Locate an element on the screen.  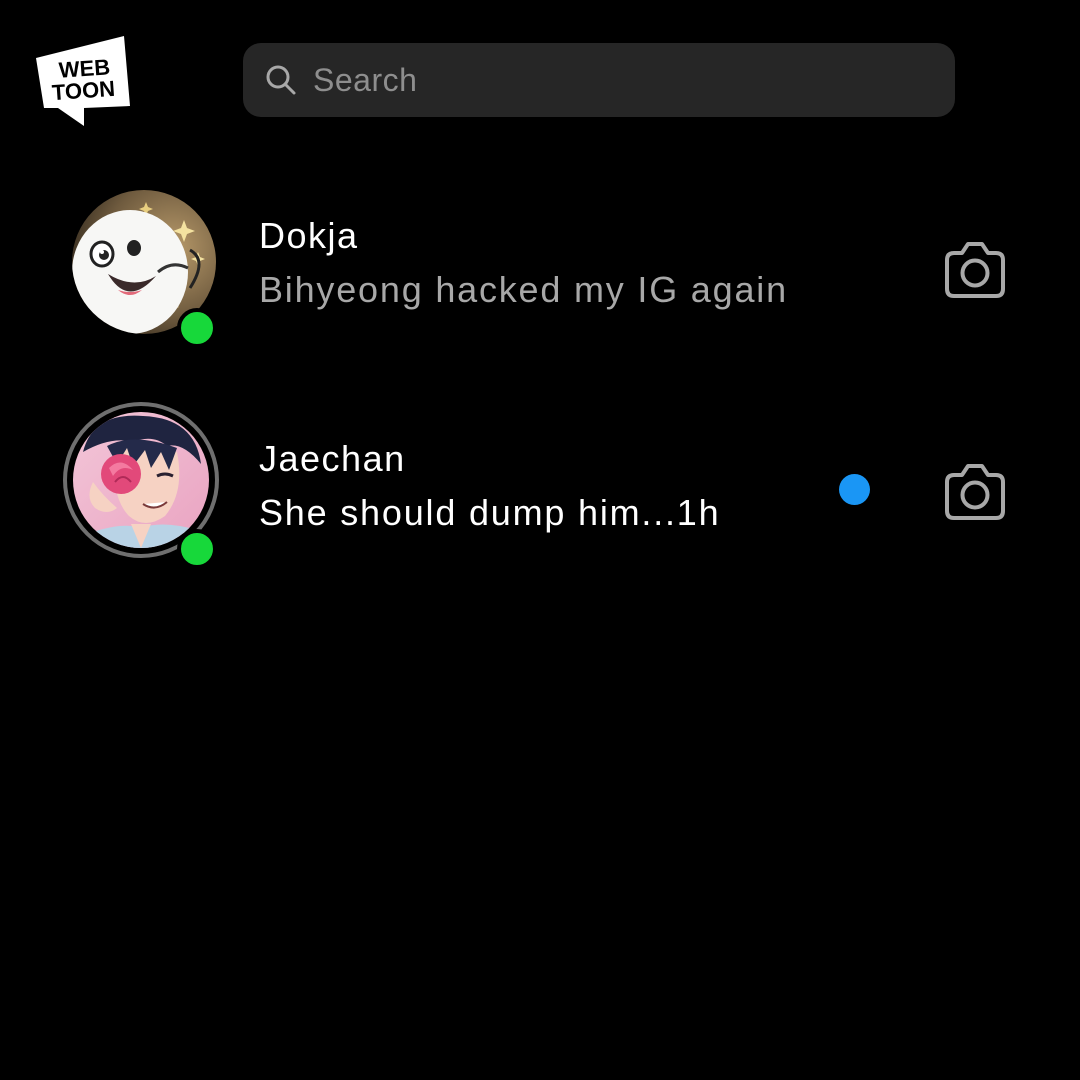
search-icon is located at coordinates (281, 80).